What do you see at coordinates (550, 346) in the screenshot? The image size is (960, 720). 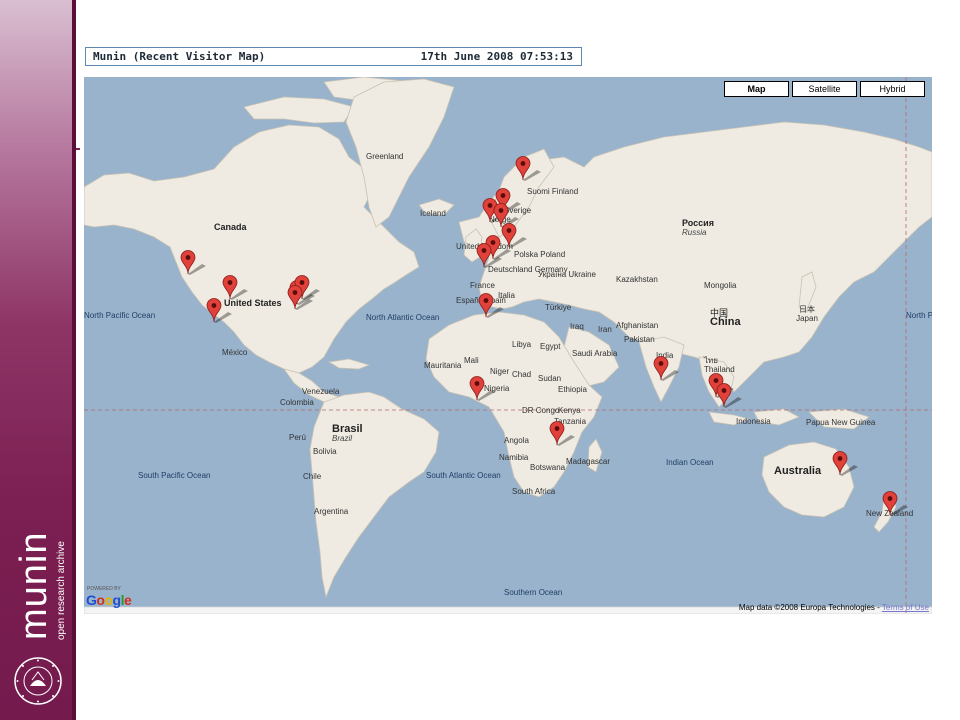 I see `label-egypt: Egypt` at bounding box center [550, 346].